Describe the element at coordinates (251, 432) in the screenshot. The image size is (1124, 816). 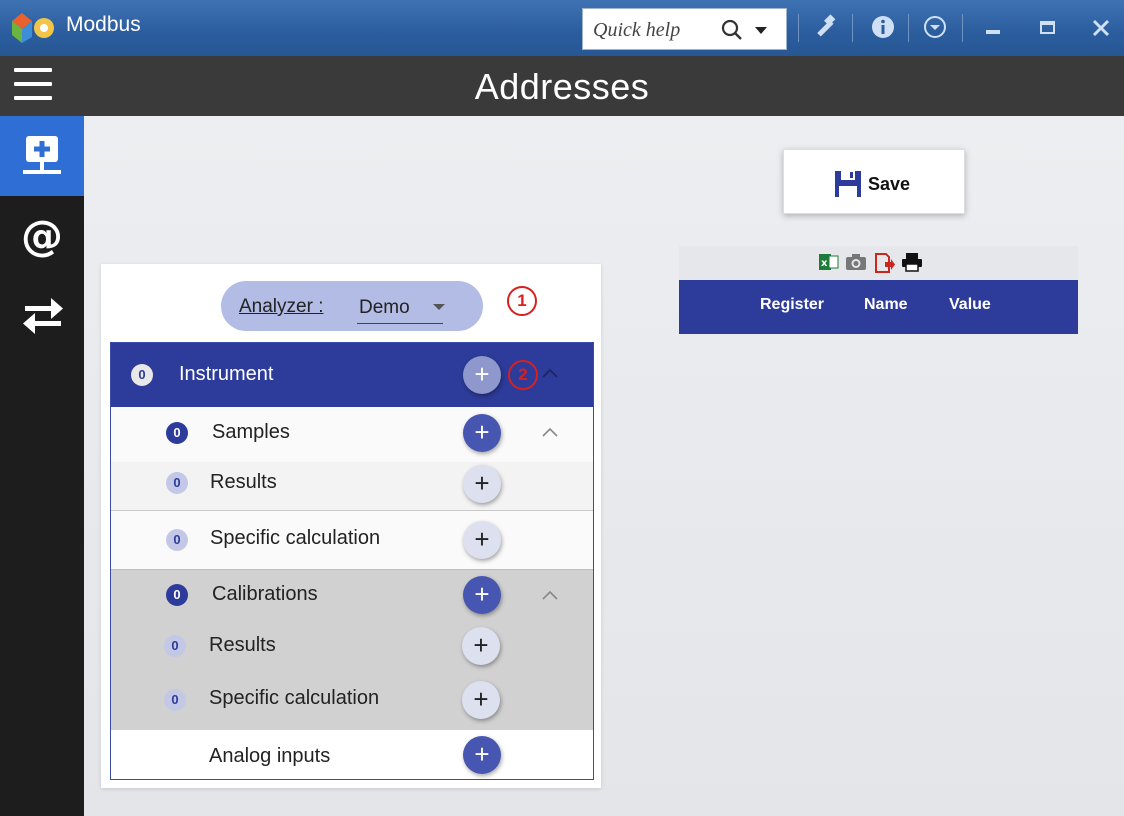
I see `tree-label: Samples` at that location.